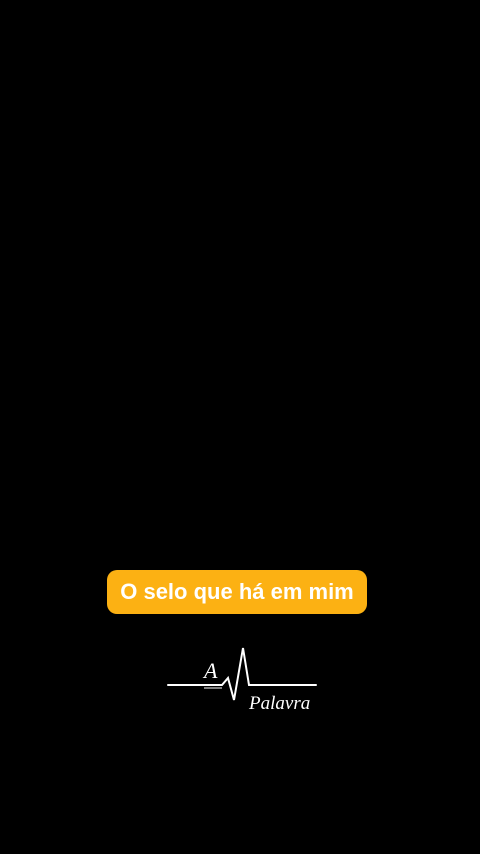 This screenshot has width=480, height=854. I want to click on heartbeat-line-icon, so click(242, 674).